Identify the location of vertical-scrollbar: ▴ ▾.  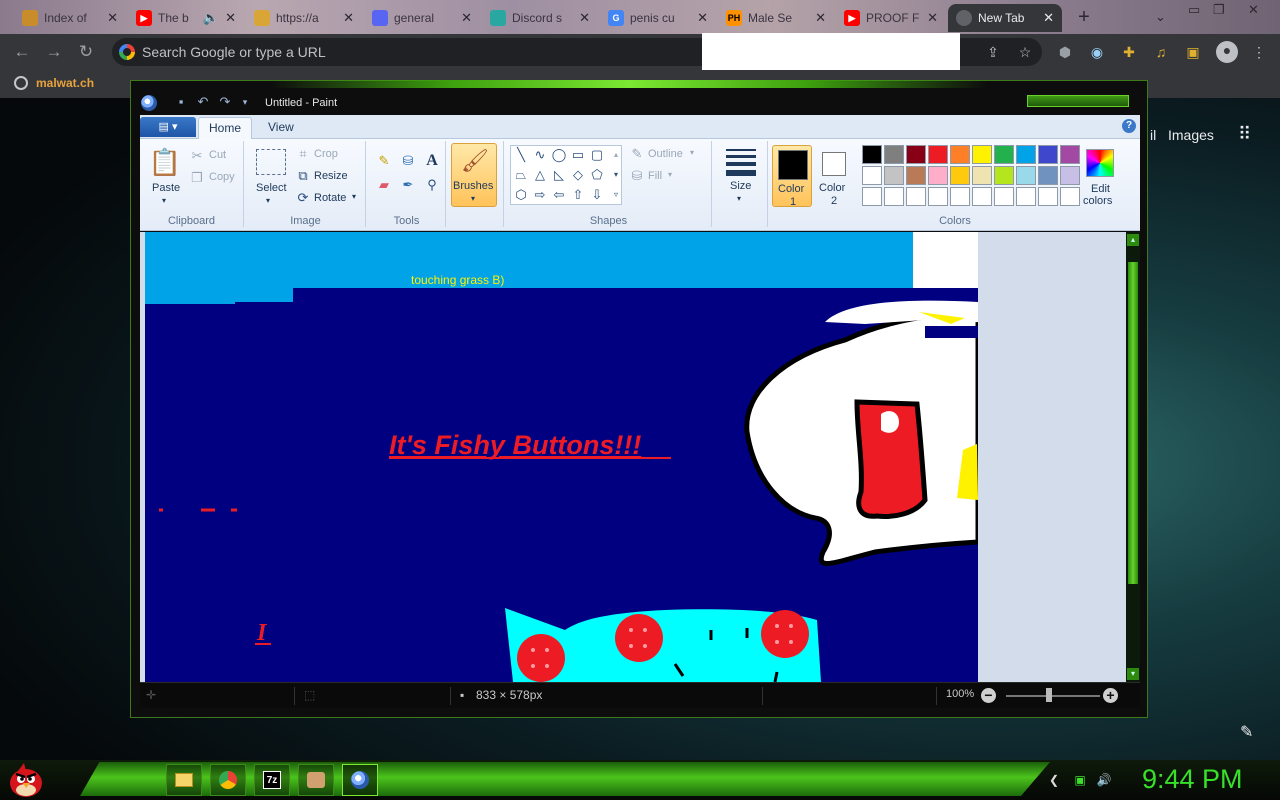
(1133, 457).